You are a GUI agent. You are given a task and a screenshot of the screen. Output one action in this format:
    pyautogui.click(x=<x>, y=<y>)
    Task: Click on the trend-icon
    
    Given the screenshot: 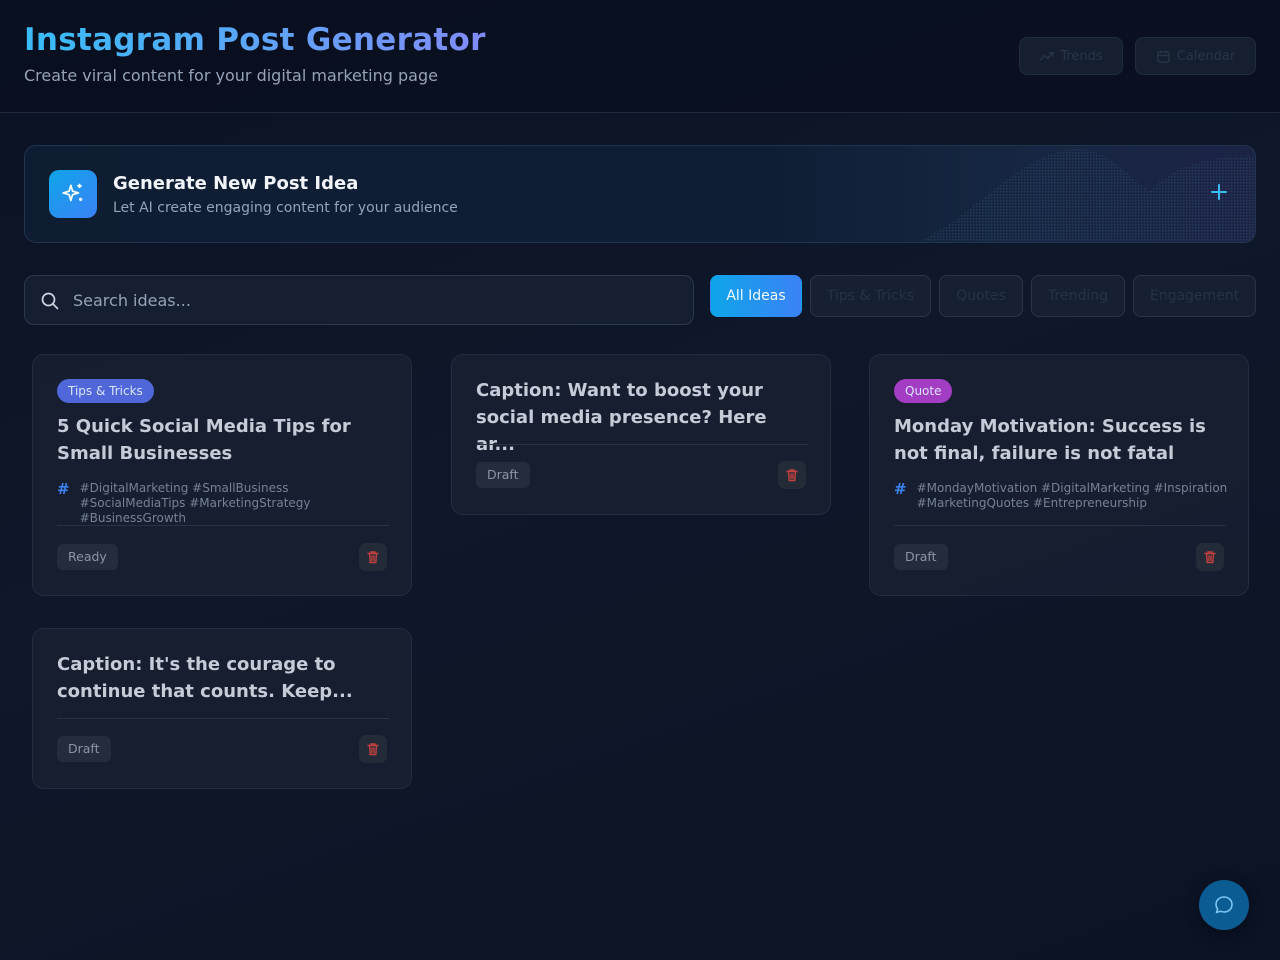 What is the action you would take?
    pyautogui.click(x=1047, y=56)
    